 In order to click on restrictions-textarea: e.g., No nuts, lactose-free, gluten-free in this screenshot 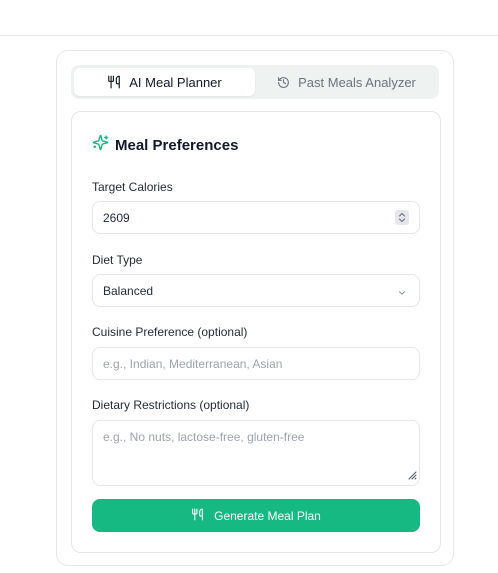, I will do `click(256, 453)`.